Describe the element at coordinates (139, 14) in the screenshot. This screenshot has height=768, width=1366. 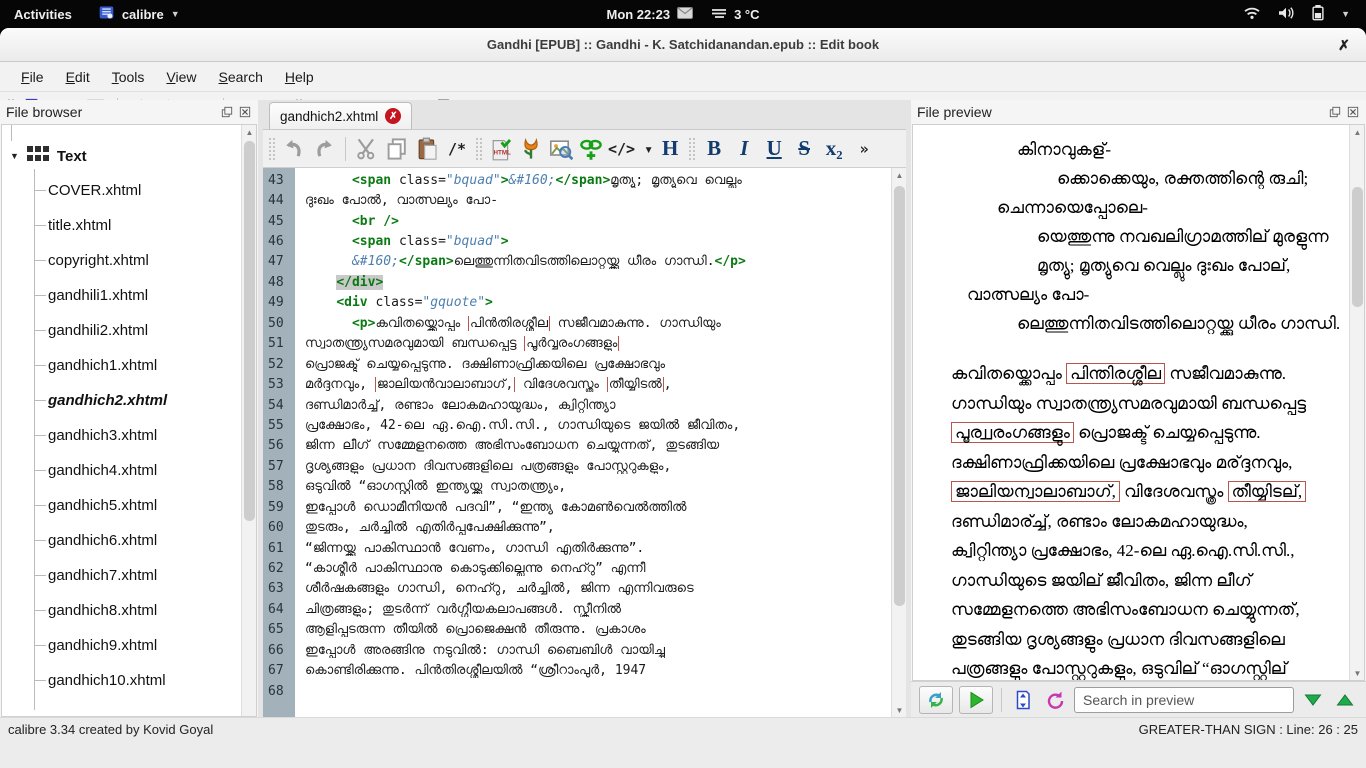
I see `app-menu-button: calibre ▼` at that location.